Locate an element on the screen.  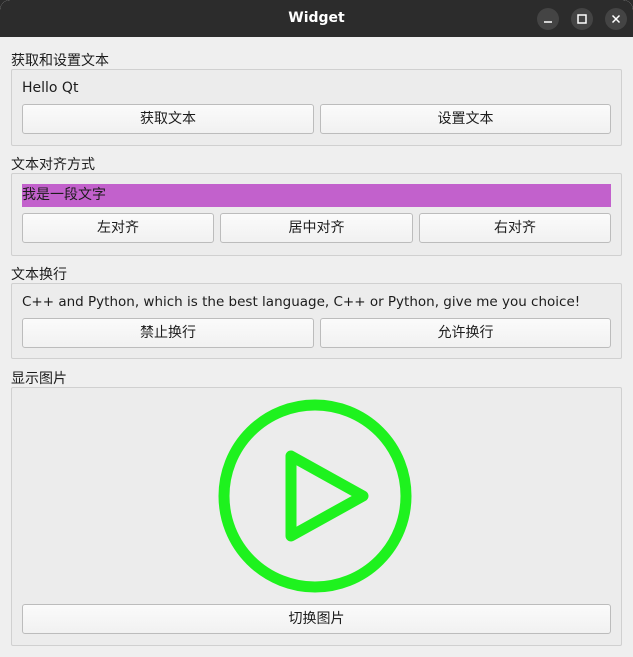
maximize-icon is located at coordinates (582, 19).